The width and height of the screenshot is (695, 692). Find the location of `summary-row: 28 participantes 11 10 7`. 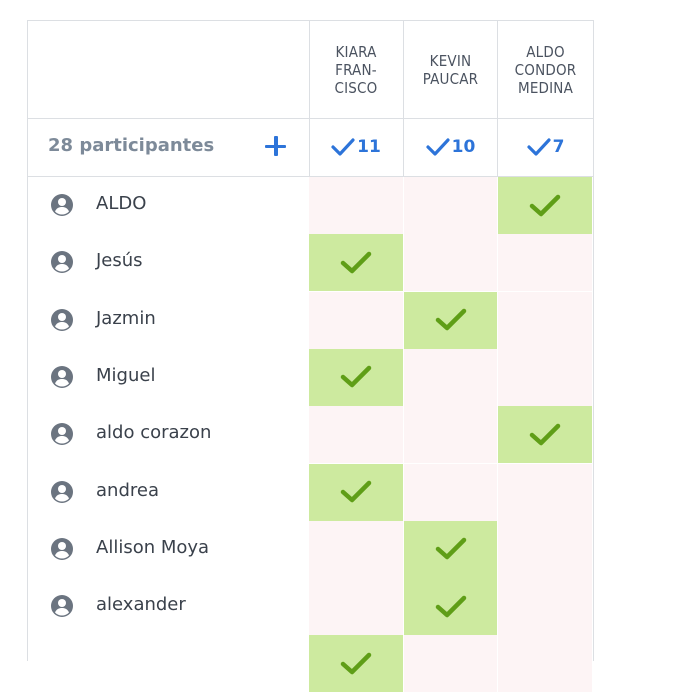

summary-row: 28 participantes 11 10 7 is located at coordinates (310, 147).